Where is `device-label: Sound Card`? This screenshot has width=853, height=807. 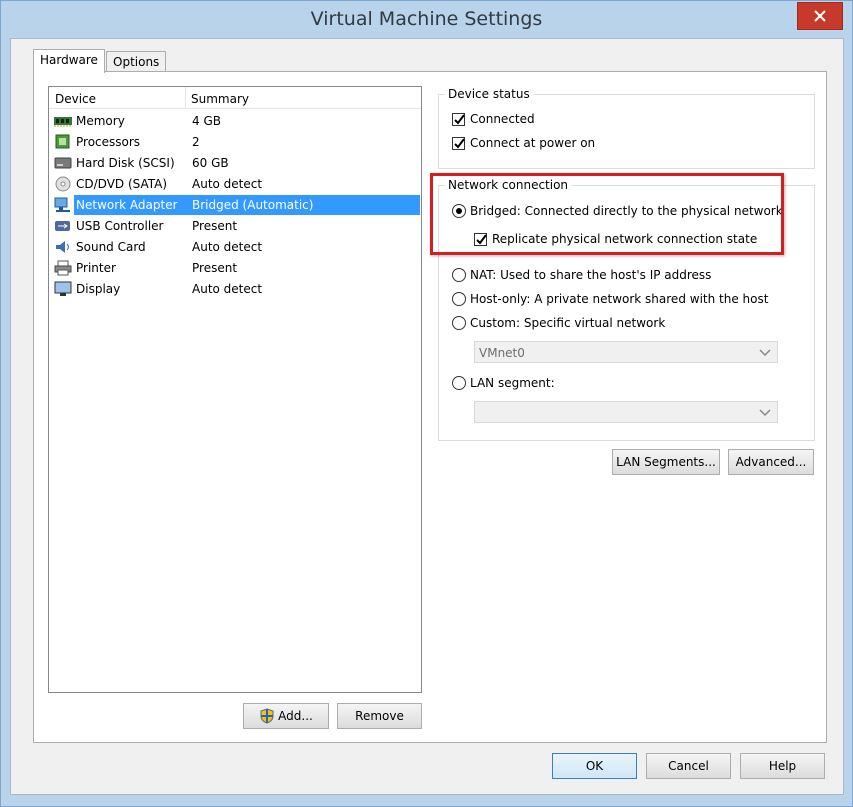 device-label: Sound Card is located at coordinates (111, 247).